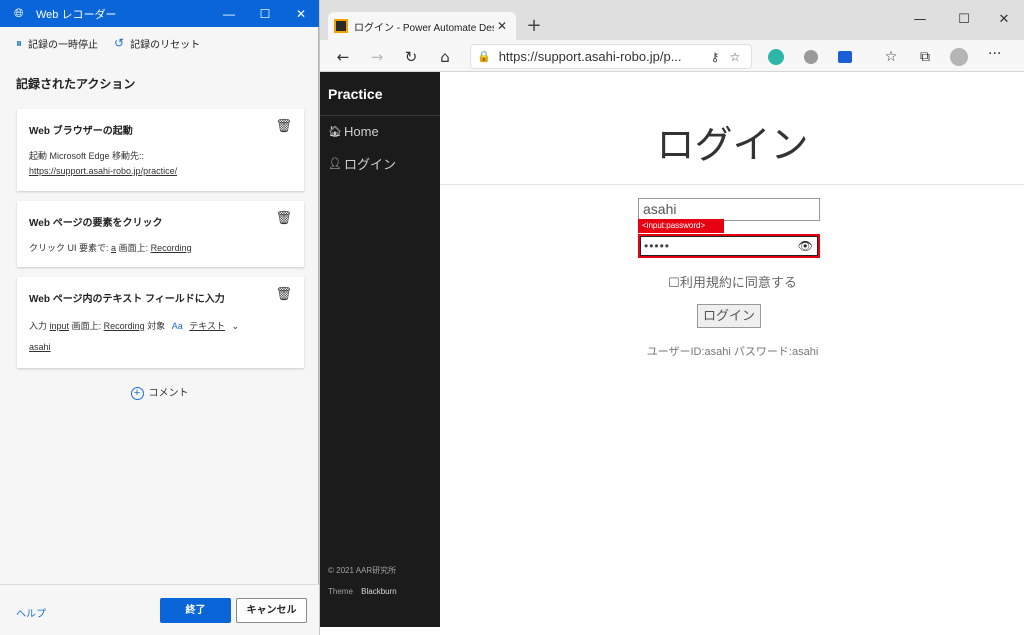  What do you see at coordinates (341, 26) in the screenshot?
I see `favicon-icon` at bounding box center [341, 26].